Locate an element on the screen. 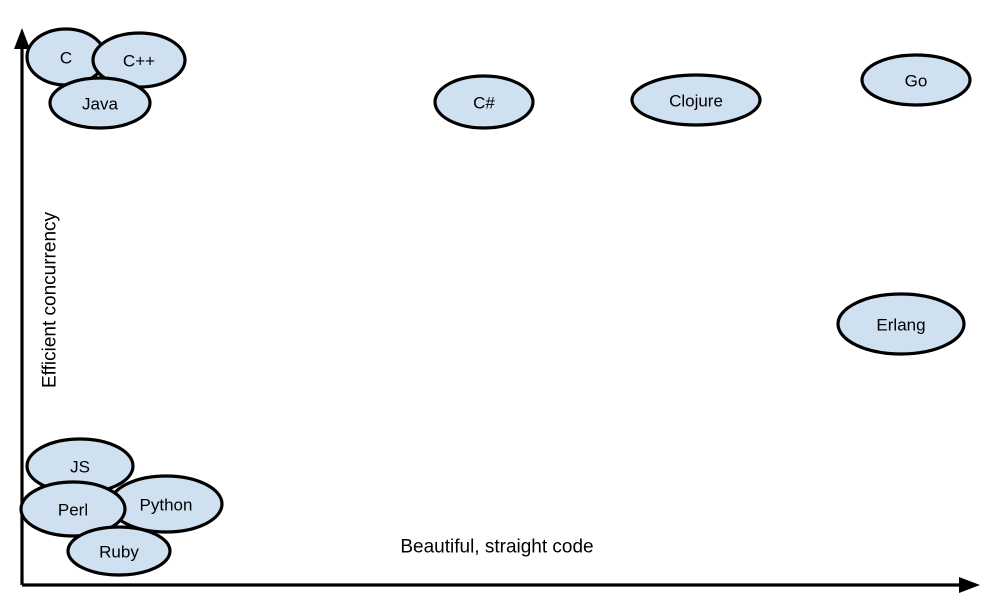 The width and height of the screenshot is (994, 603). data-point-label: Ruby is located at coordinates (119, 552).